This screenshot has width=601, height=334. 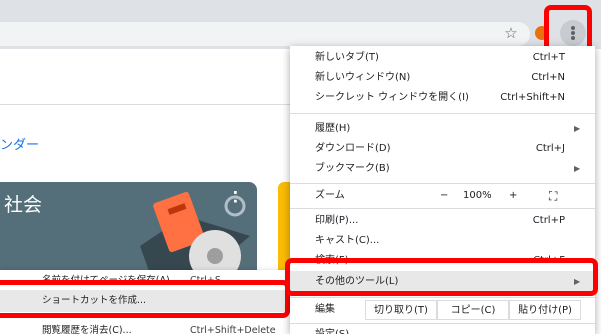 What do you see at coordinates (145, 299) in the screenshot?
I see `highlight-create-shortcut` at bounding box center [145, 299].